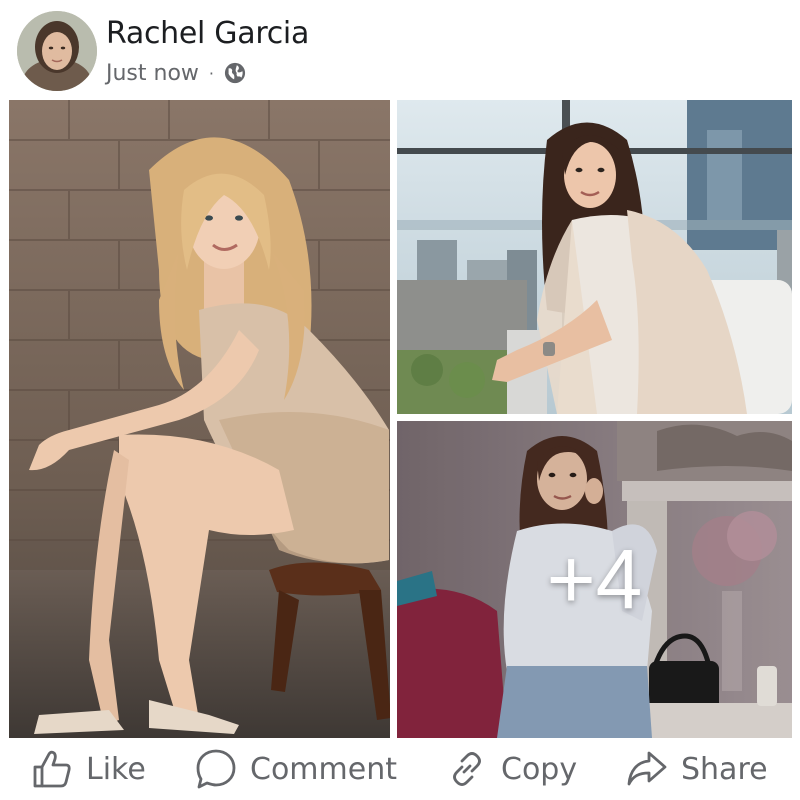  I want to click on copy-label: Copy, so click(539, 769).